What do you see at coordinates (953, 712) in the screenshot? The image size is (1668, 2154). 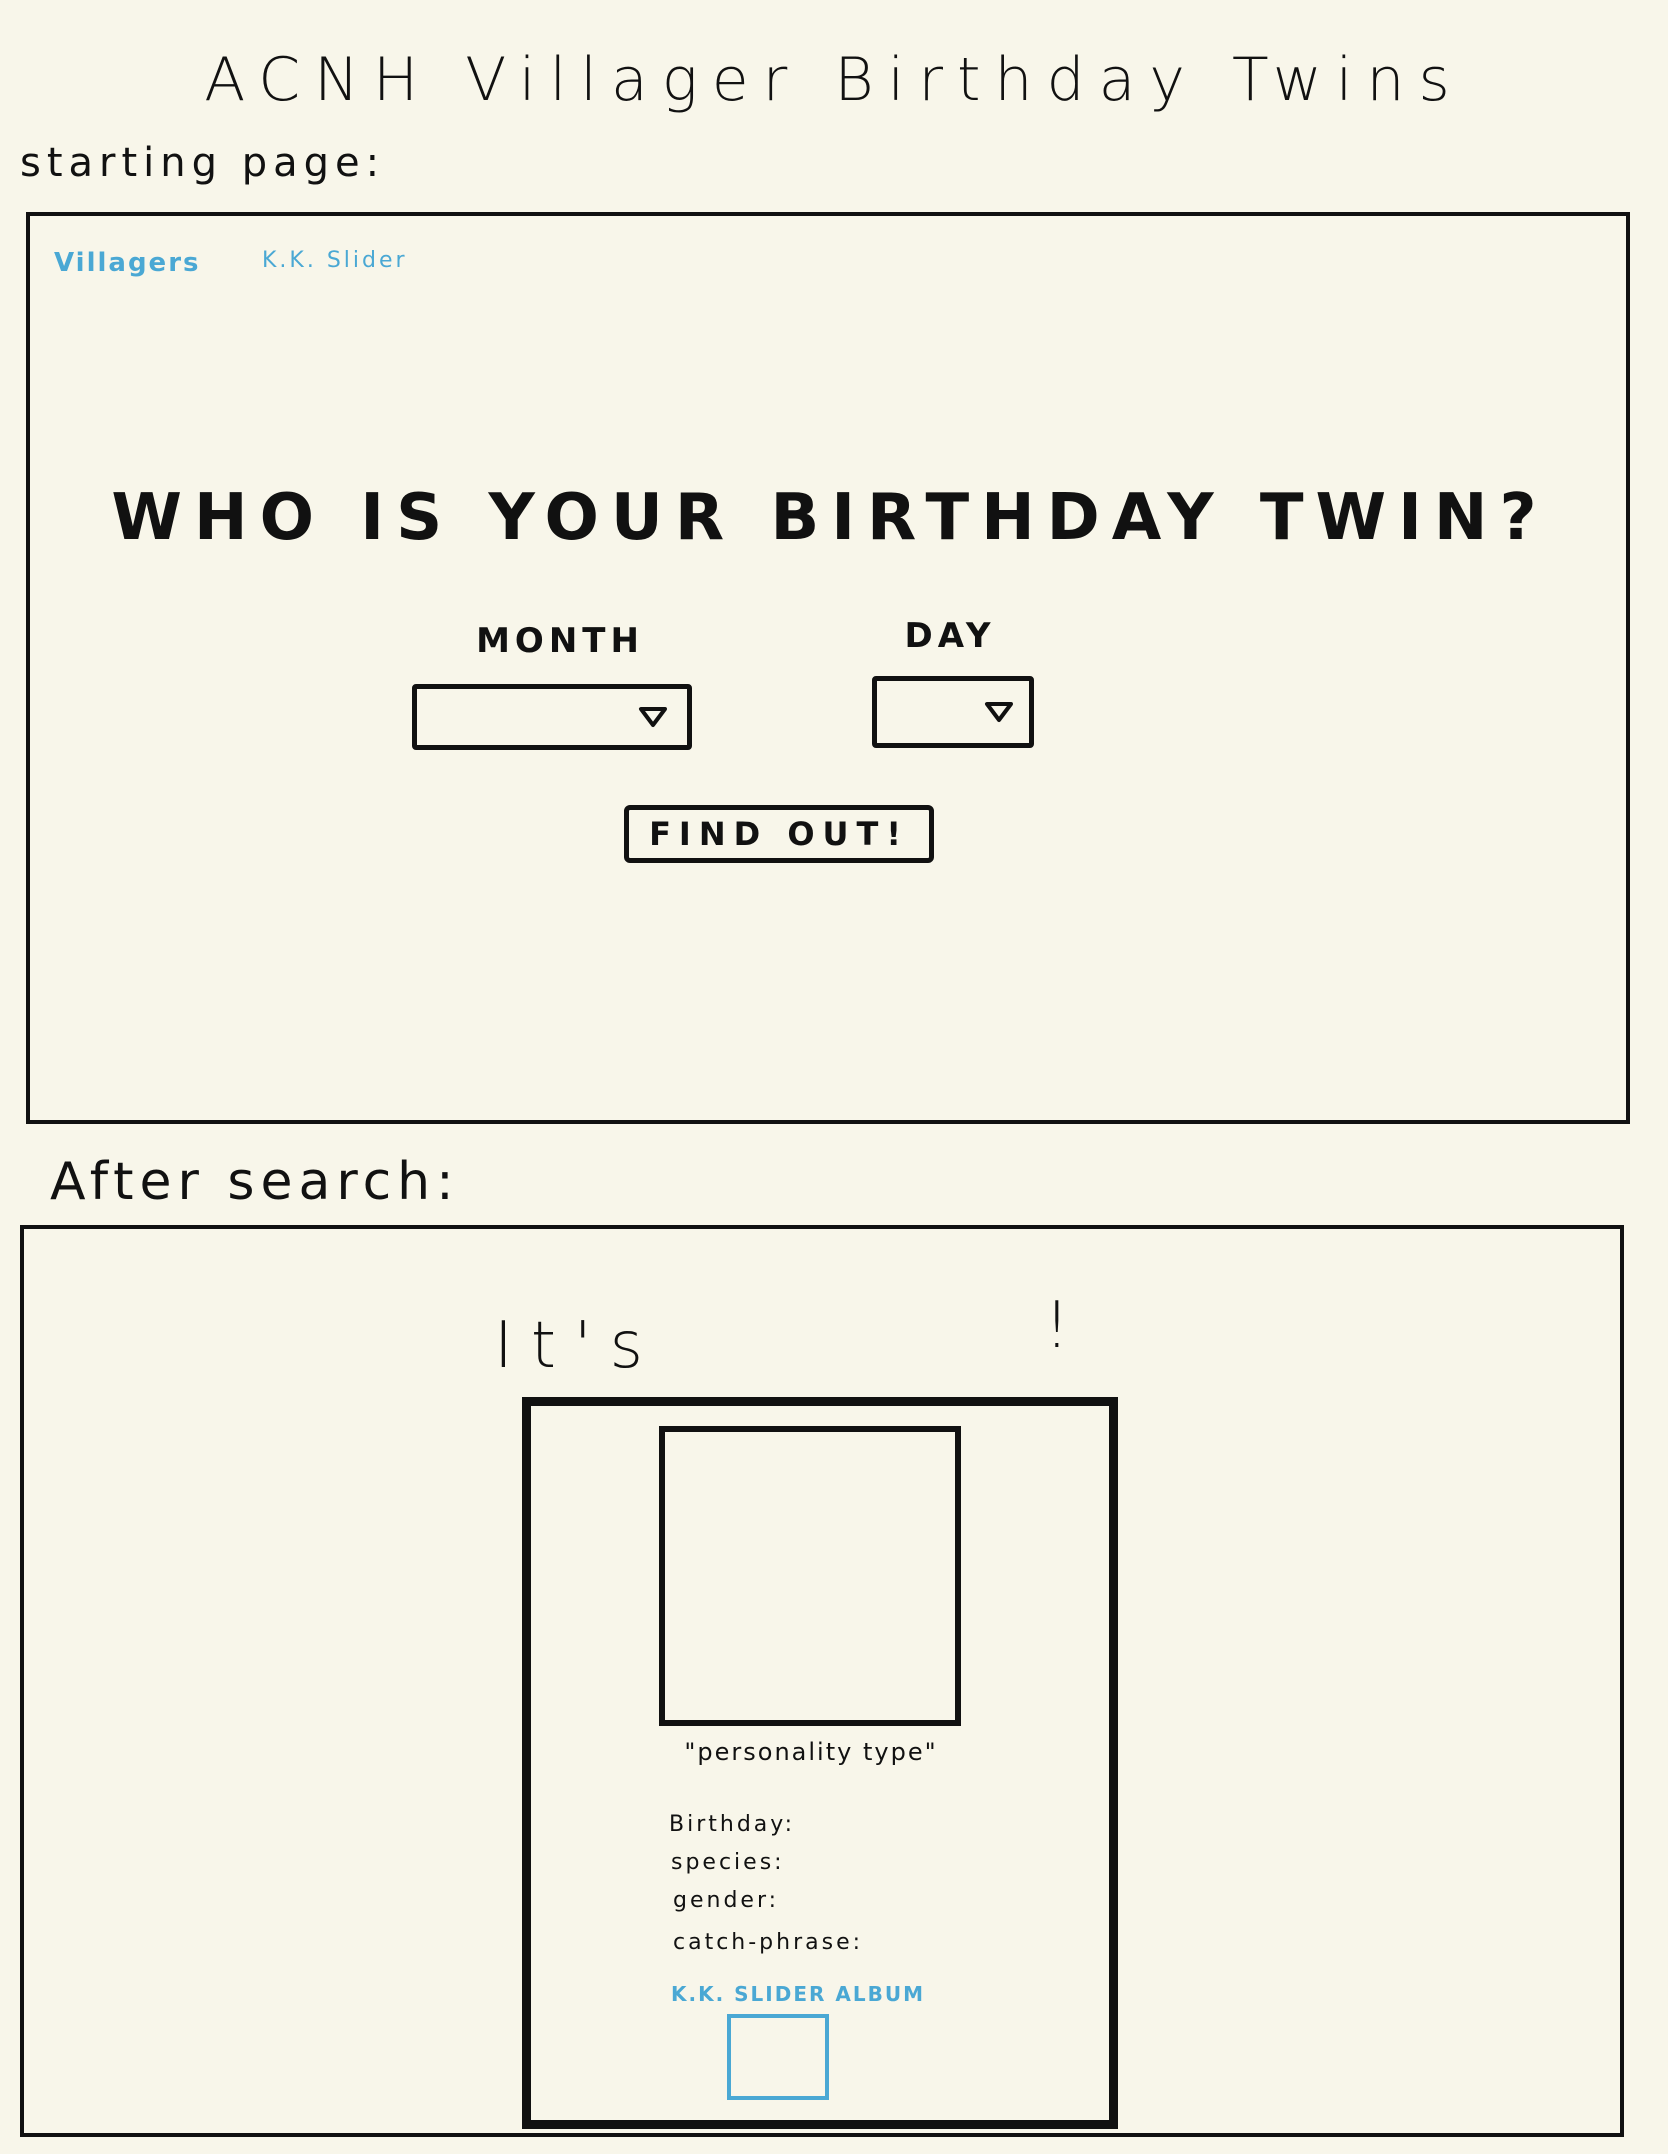 I see `day-select` at bounding box center [953, 712].